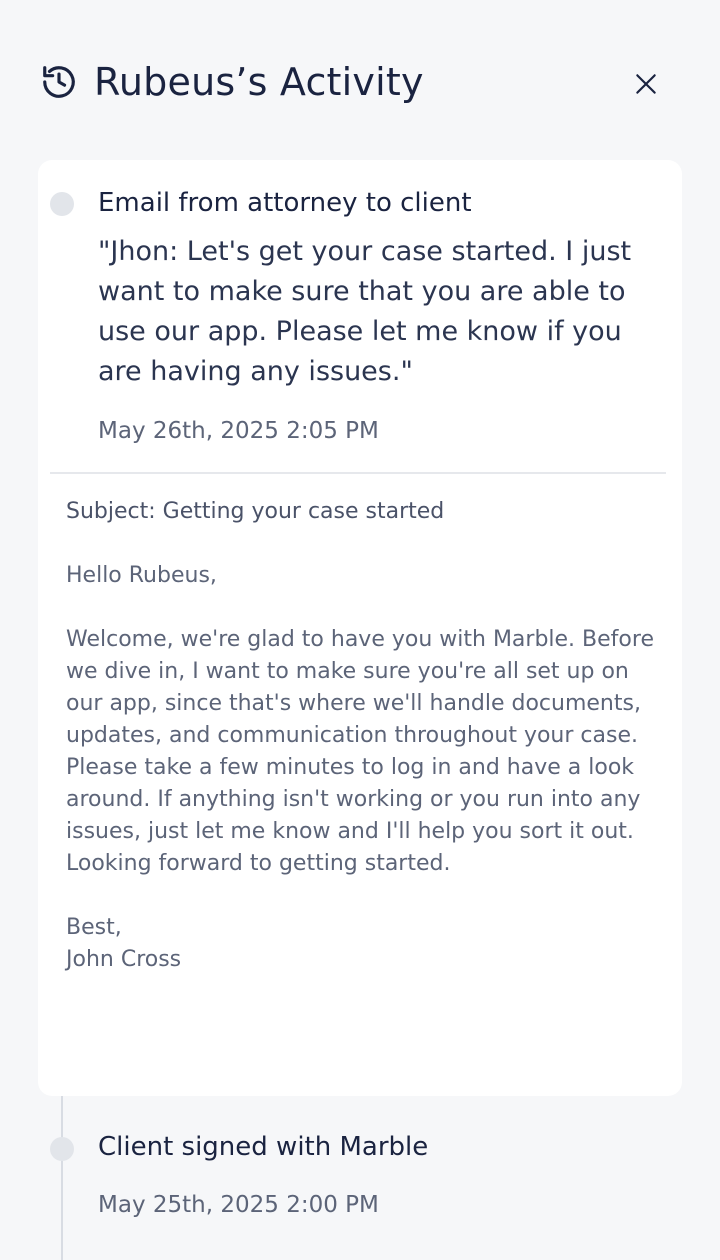 This screenshot has height=1260, width=720. I want to click on divider, so click(358, 473).